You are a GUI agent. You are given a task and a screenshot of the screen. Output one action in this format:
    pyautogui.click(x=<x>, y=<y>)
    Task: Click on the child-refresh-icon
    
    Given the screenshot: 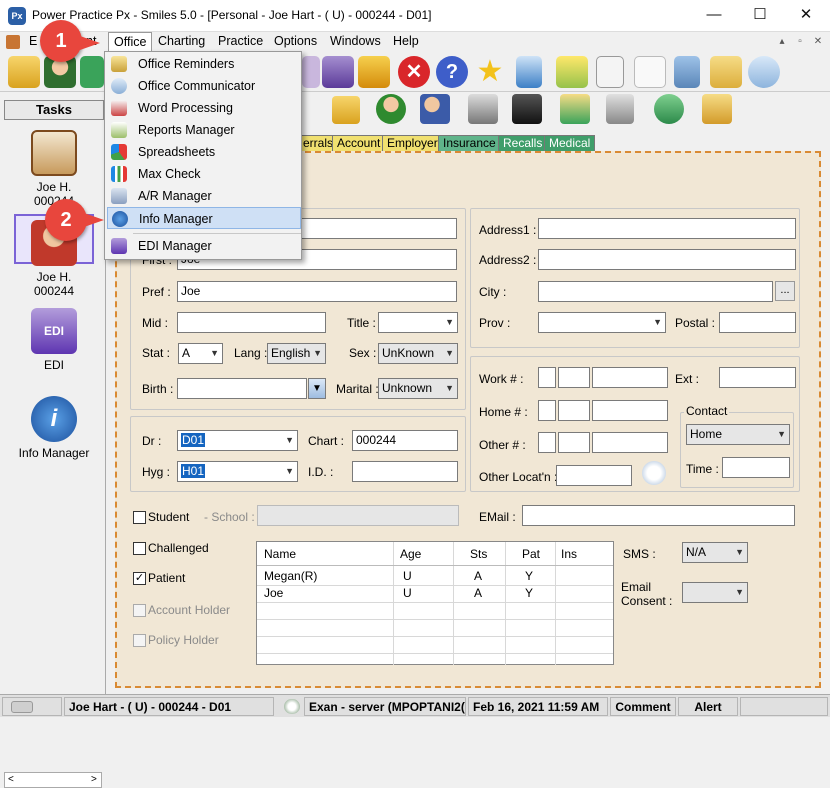 What is the action you would take?
    pyautogui.click(x=669, y=109)
    